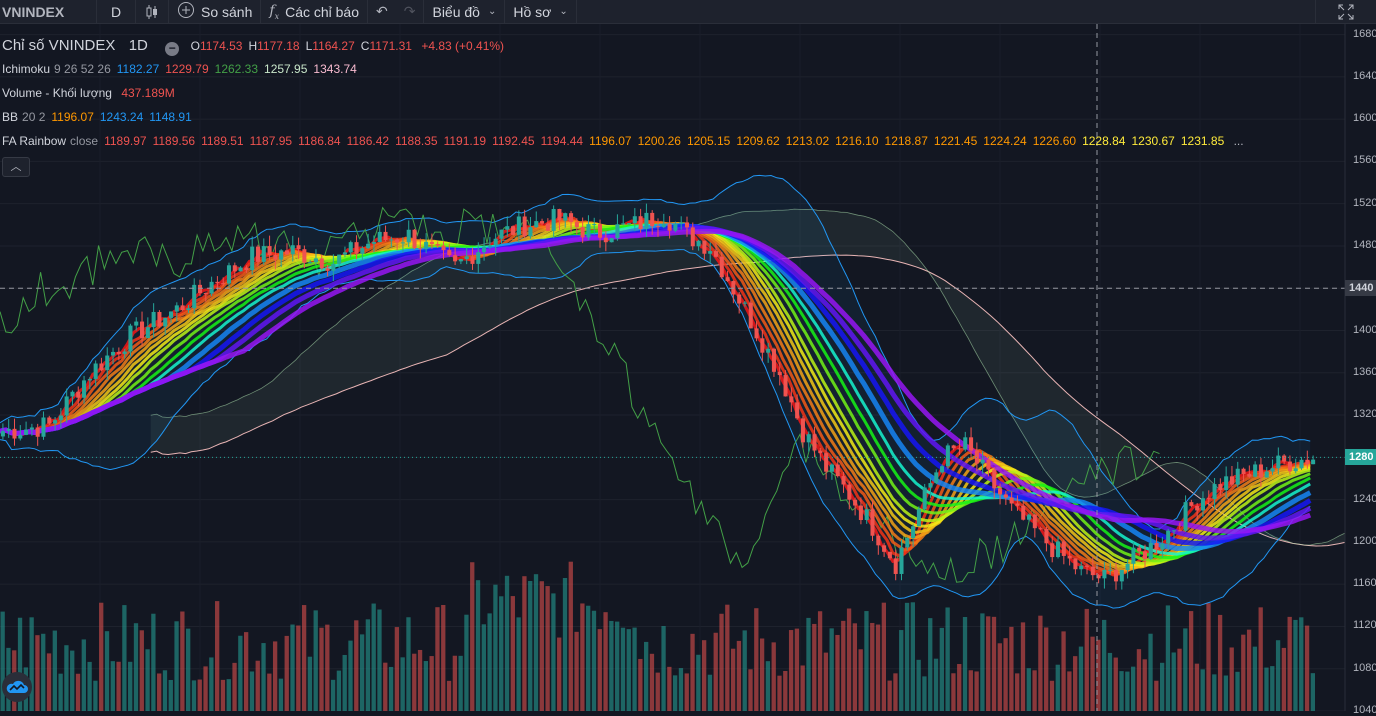 This screenshot has height=716, width=1376. Describe the element at coordinates (562, 141) in the screenshot. I see `rainbow-value: 1194.44` at that location.